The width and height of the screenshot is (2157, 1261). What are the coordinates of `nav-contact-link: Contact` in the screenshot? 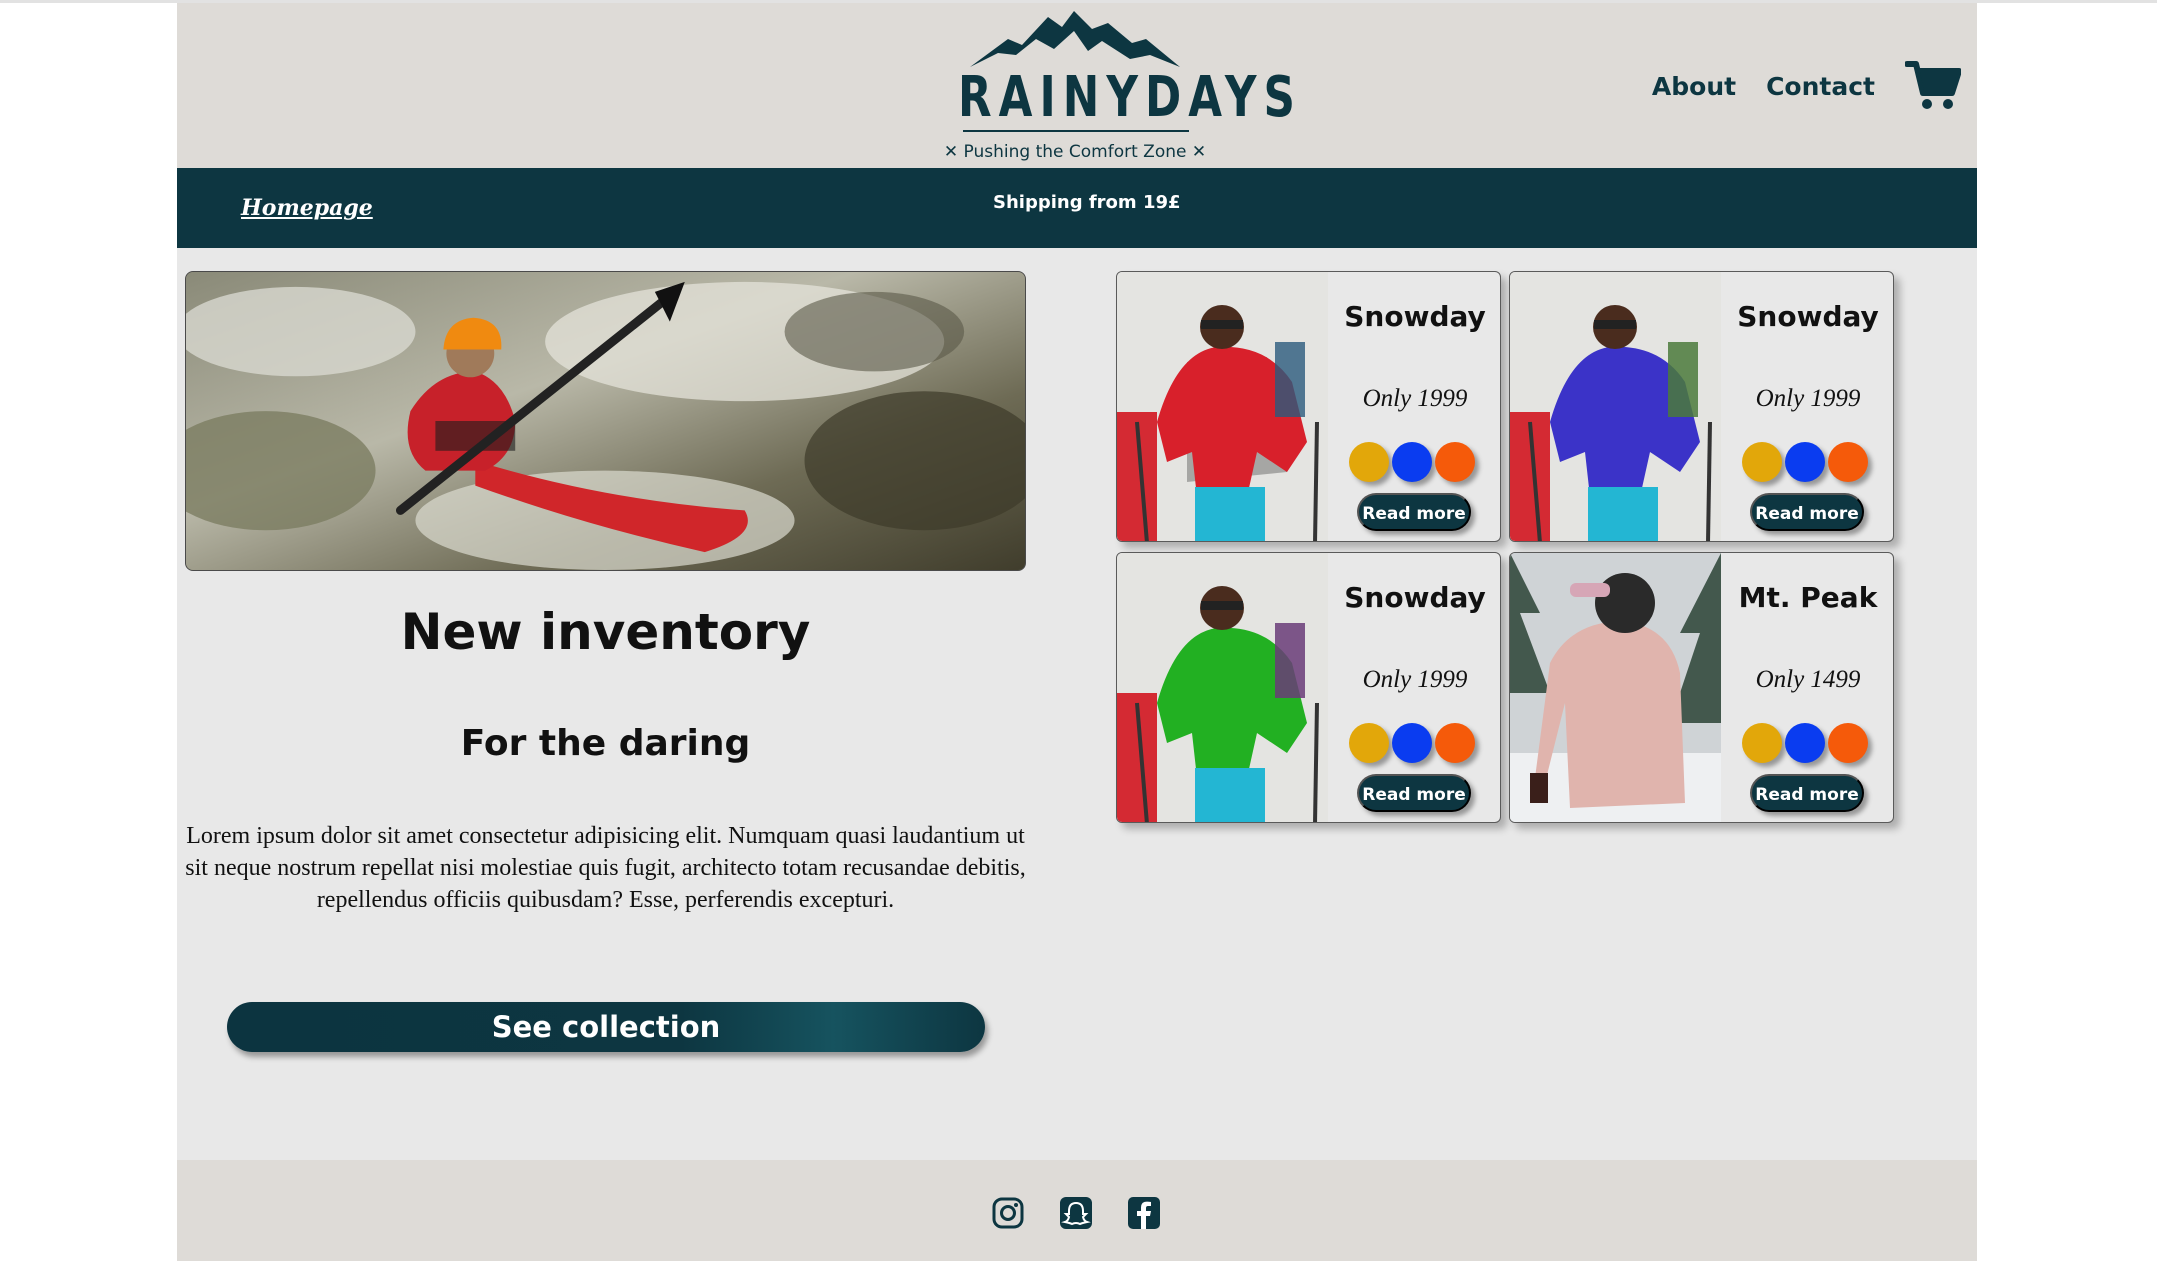 It's located at (1820, 86).